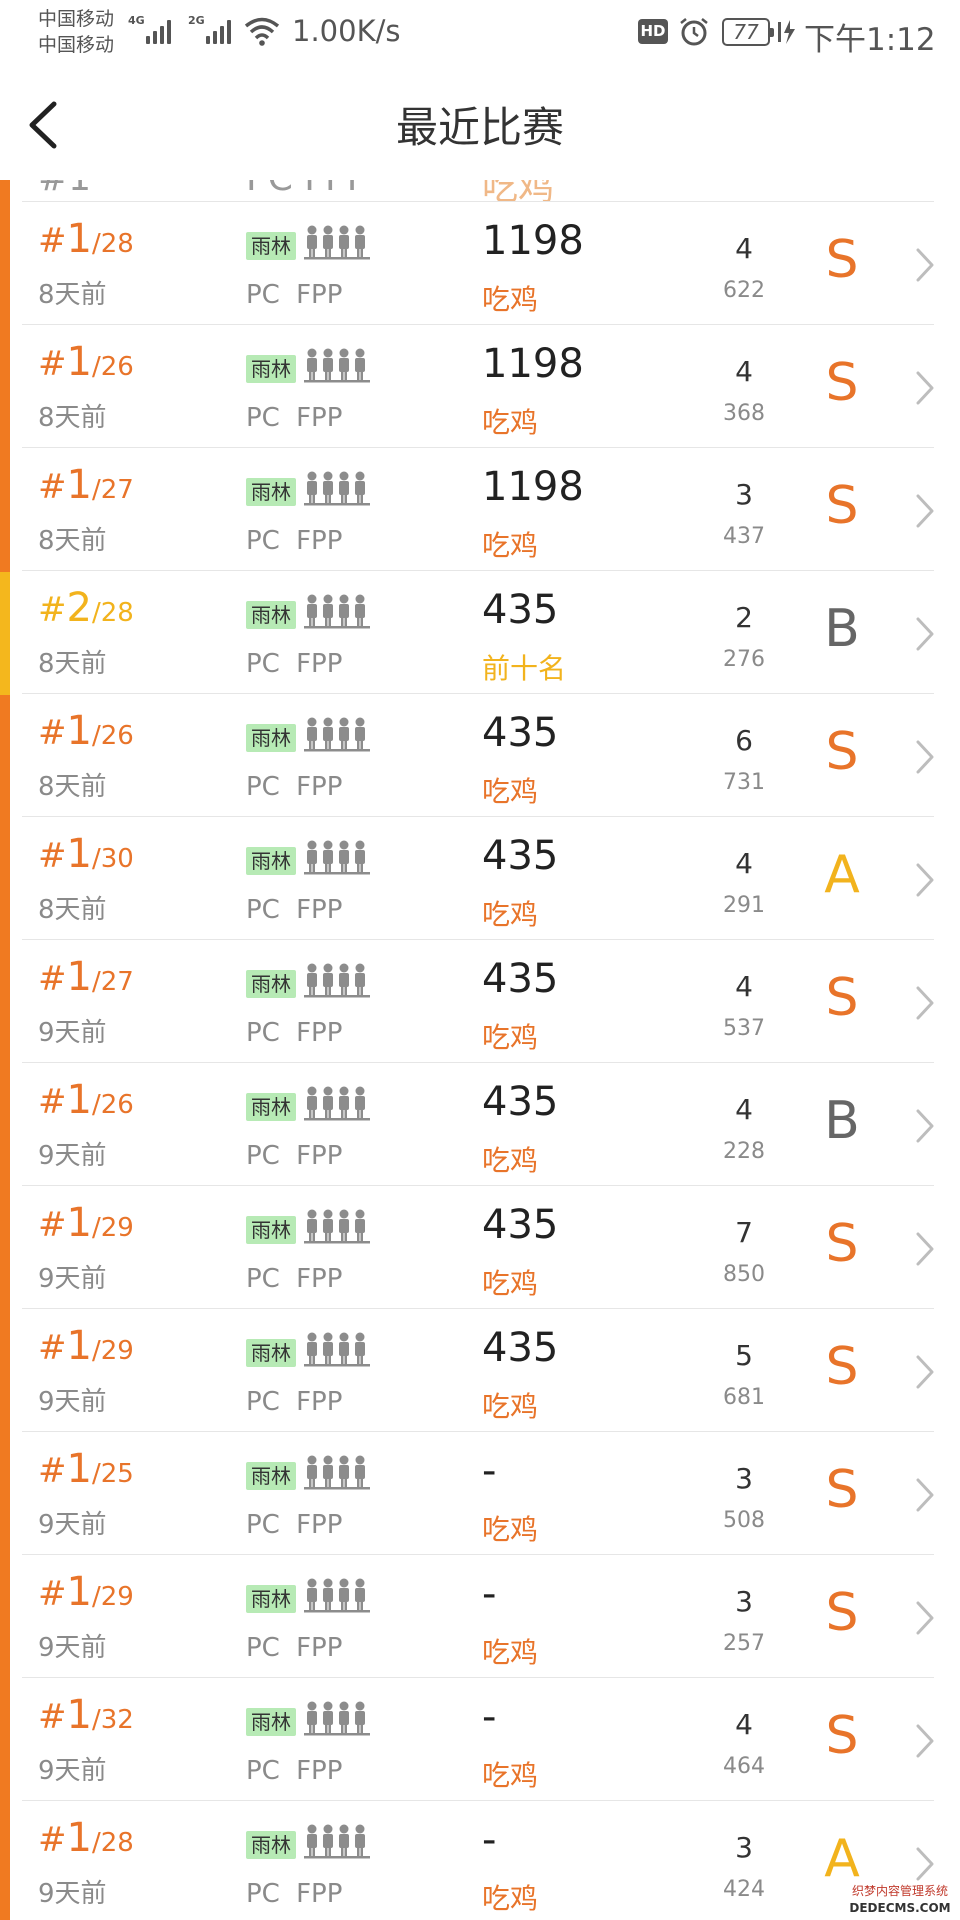  What do you see at coordinates (76, 32) in the screenshot?
I see `carrier-names: 中国移动 中国移动` at bounding box center [76, 32].